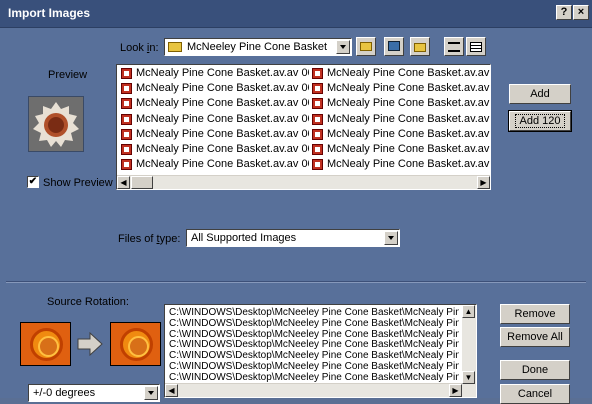 This screenshot has height=404, width=592. I want to click on help-button: ?, so click(564, 12).